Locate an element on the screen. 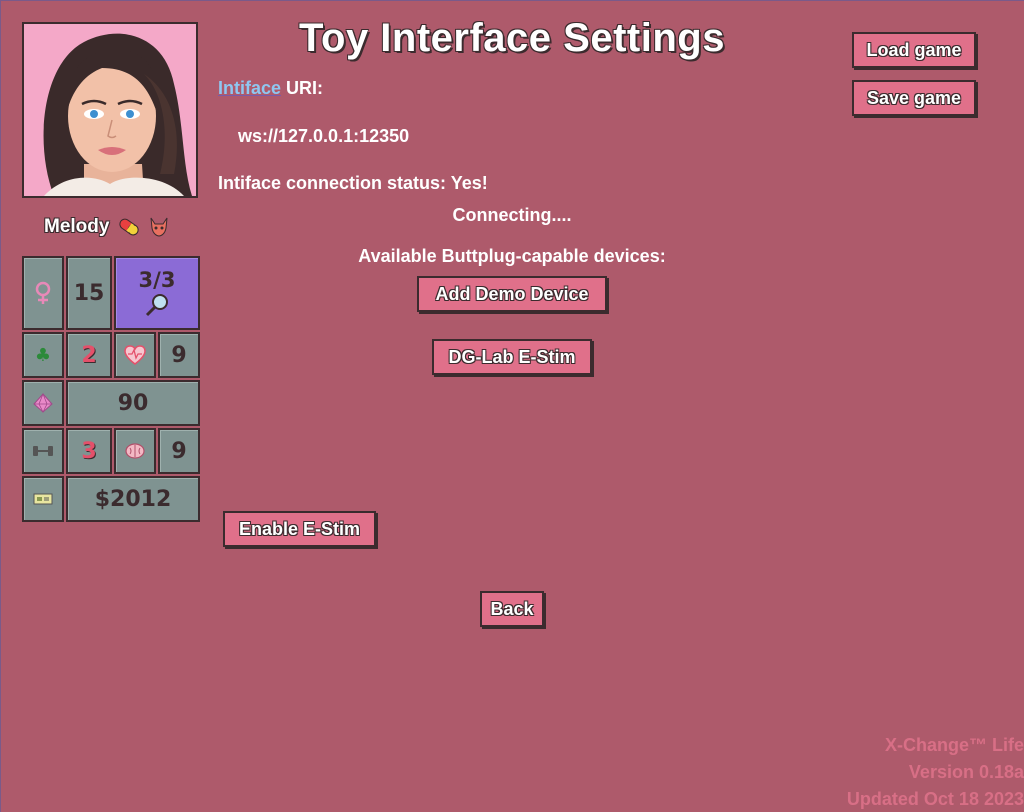 This screenshot has height=812, width=1024. load-game-button: Load game is located at coordinates (914, 50).